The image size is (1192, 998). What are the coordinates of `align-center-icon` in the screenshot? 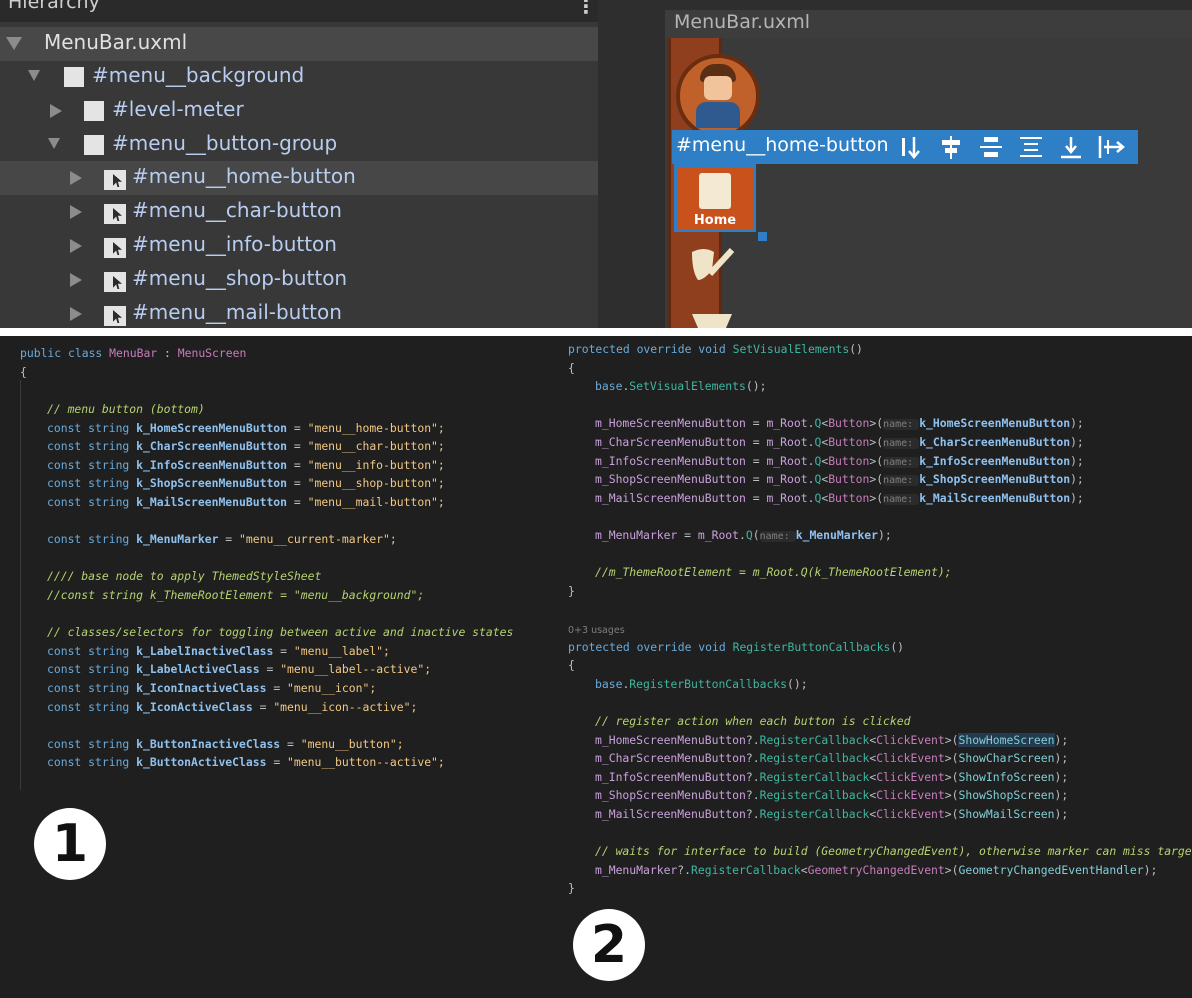 It's located at (951, 147).